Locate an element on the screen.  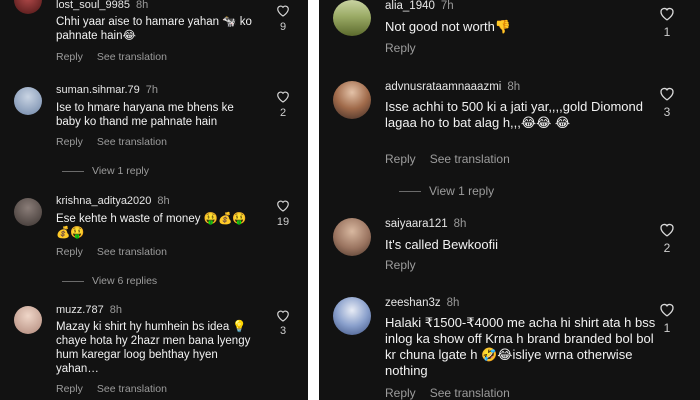
comment-header: alia_1940 7h is located at coordinates (419, 6).